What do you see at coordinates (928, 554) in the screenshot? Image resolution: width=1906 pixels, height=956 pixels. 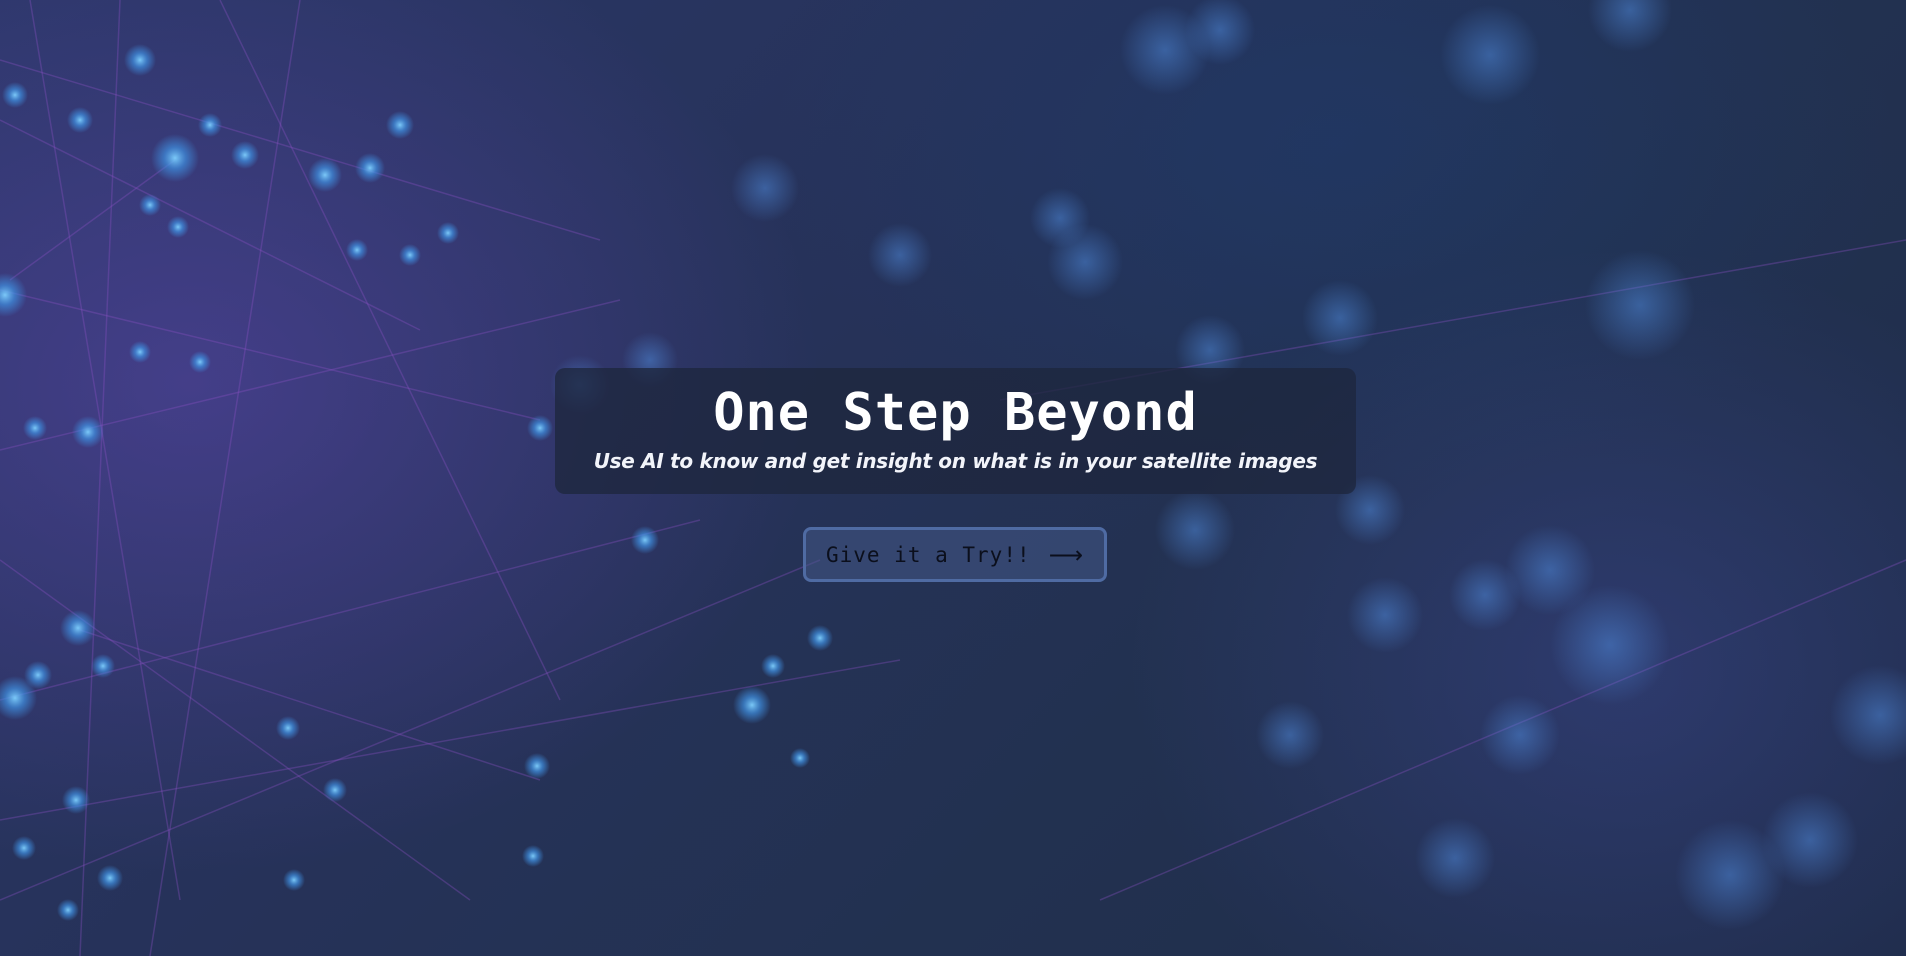 I see `cta-button-label: Give it a Try!!` at bounding box center [928, 554].